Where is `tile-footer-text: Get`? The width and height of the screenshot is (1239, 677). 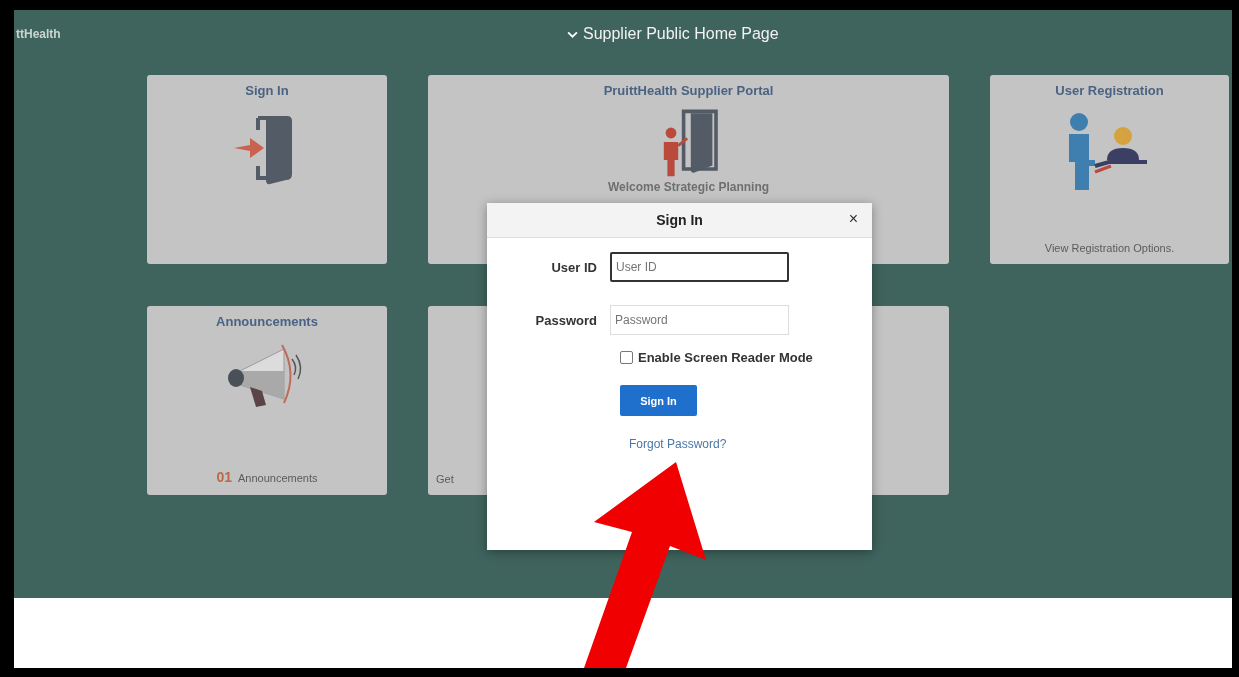
tile-footer-text: Get is located at coordinates (445, 479).